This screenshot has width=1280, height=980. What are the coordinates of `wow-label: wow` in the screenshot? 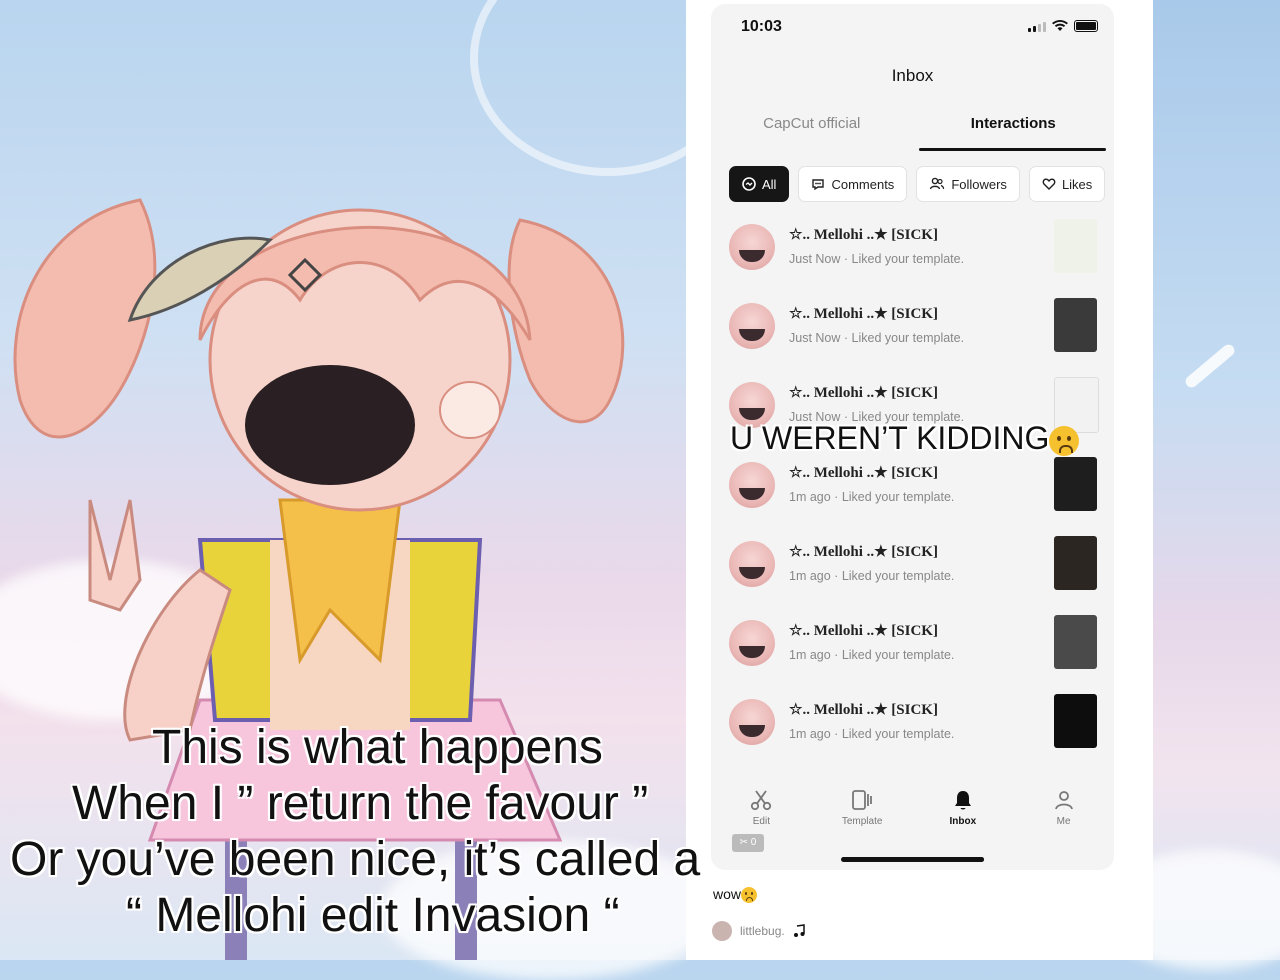 It's located at (727, 894).